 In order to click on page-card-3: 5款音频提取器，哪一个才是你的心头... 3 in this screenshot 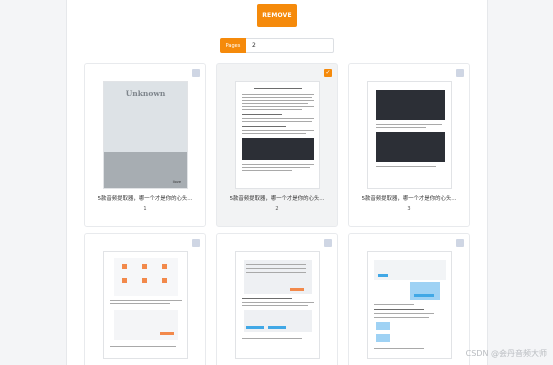, I will do `click(409, 145)`.